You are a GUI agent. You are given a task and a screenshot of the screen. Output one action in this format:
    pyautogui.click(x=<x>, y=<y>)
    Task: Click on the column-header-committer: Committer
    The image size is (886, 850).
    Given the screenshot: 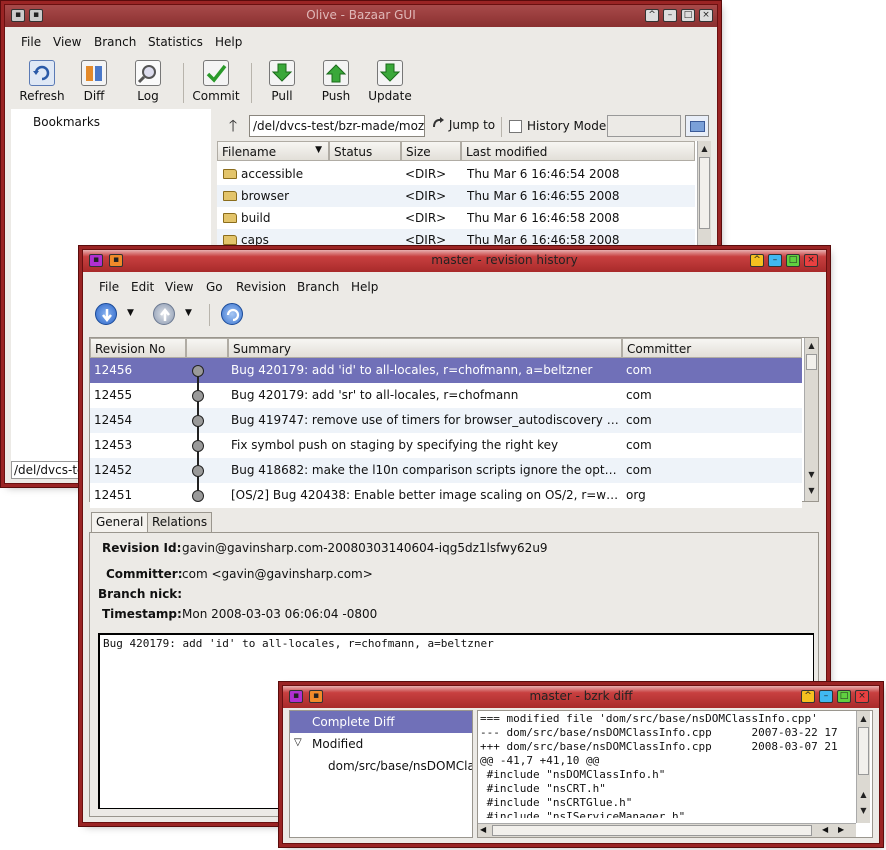 What is the action you would take?
    pyautogui.click(x=712, y=348)
    